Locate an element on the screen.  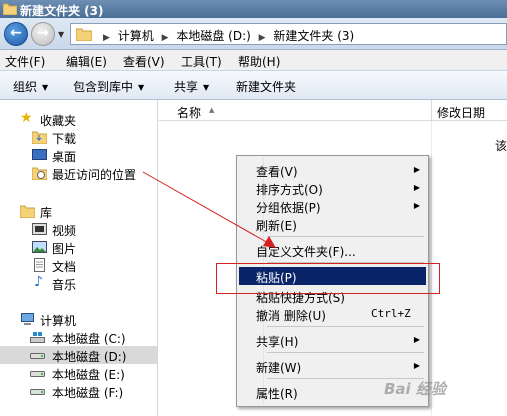
library-icon is located at coordinates (27, 211).